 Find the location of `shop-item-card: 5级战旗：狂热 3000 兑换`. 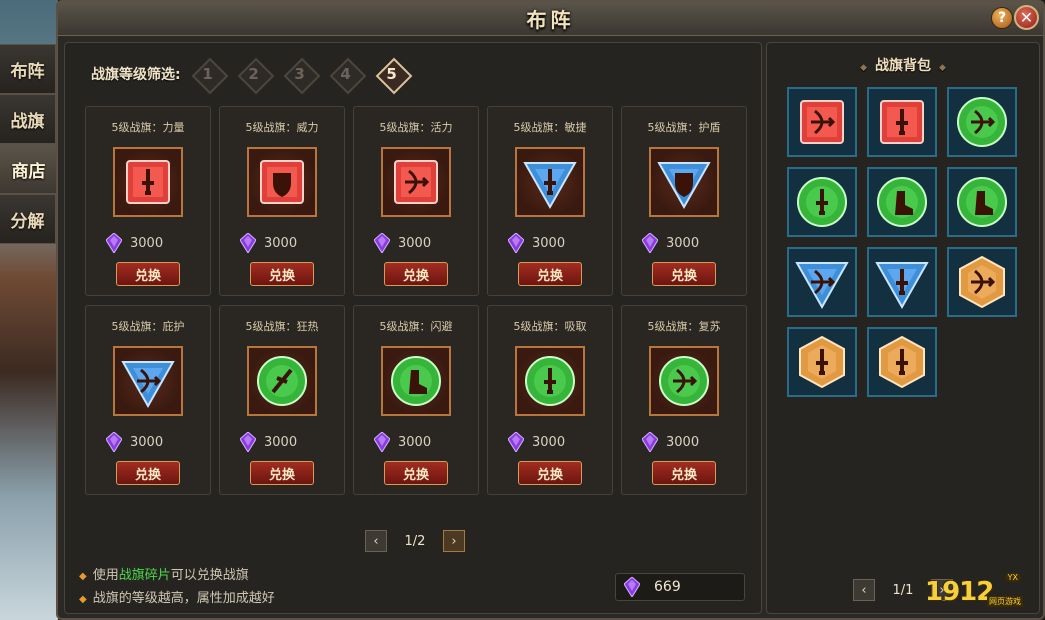

shop-item-card: 5级战旗：狂热 3000 兑换 is located at coordinates (282, 400).